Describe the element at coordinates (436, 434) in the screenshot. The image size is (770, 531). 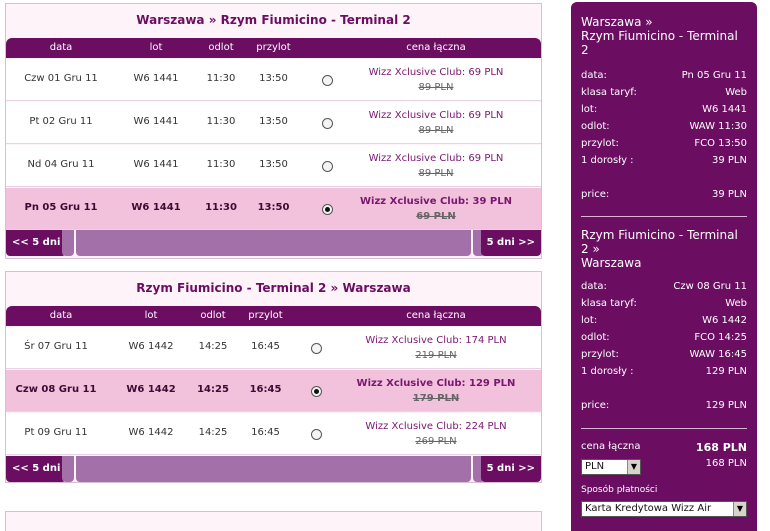
I see `fare-price: Wizz Xclusive Club: 224 PLN 269 PLN` at that location.